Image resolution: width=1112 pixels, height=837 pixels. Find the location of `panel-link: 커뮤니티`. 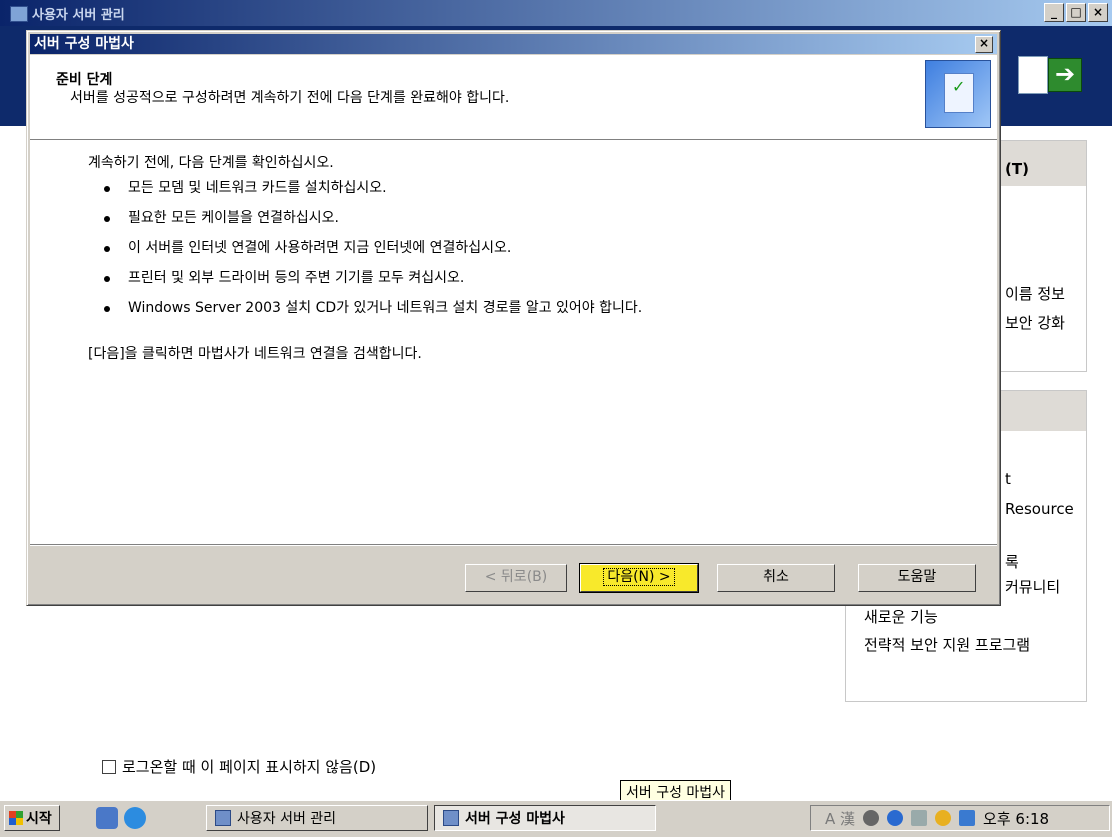

panel-link: 커뮤니티 is located at coordinates (1032, 586).